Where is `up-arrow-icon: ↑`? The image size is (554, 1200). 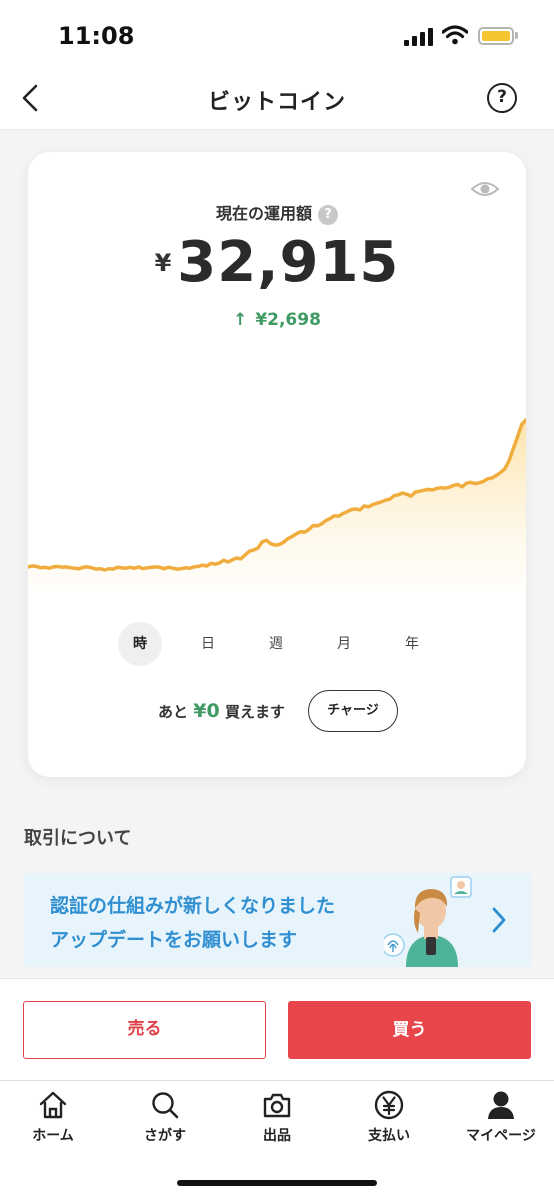 up-arrow-icon: ↑ is located at coordinates (240, 320).